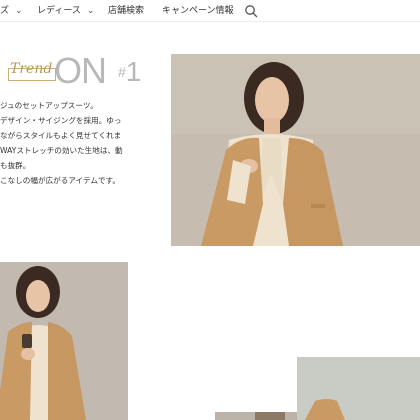 The image size is (420, 420). I want to click on model-photo-bottom-small, so click(256, 416).